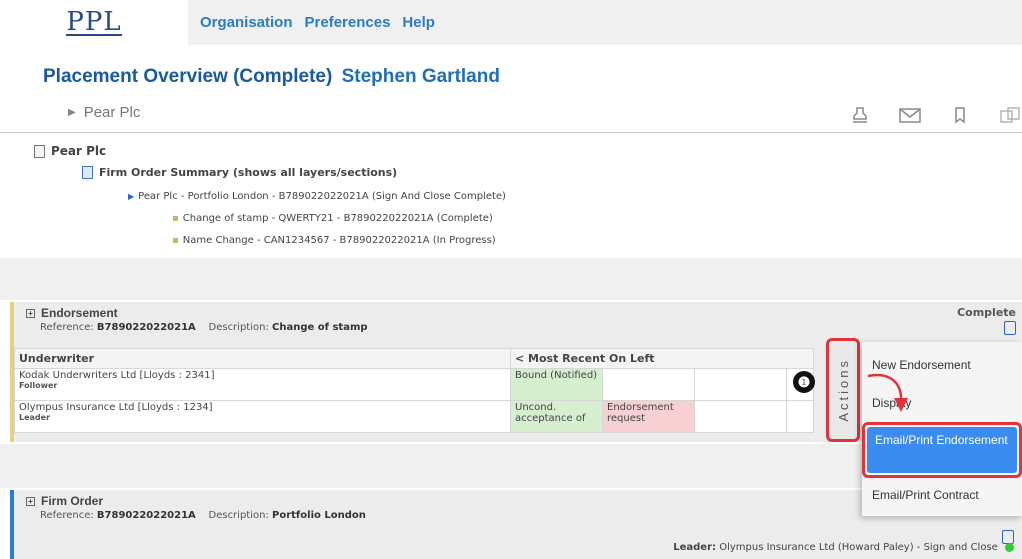 This screenshot has height=559, width=1022. I want to click on client-row: ▶ Pear Plc, so click(511, 116).